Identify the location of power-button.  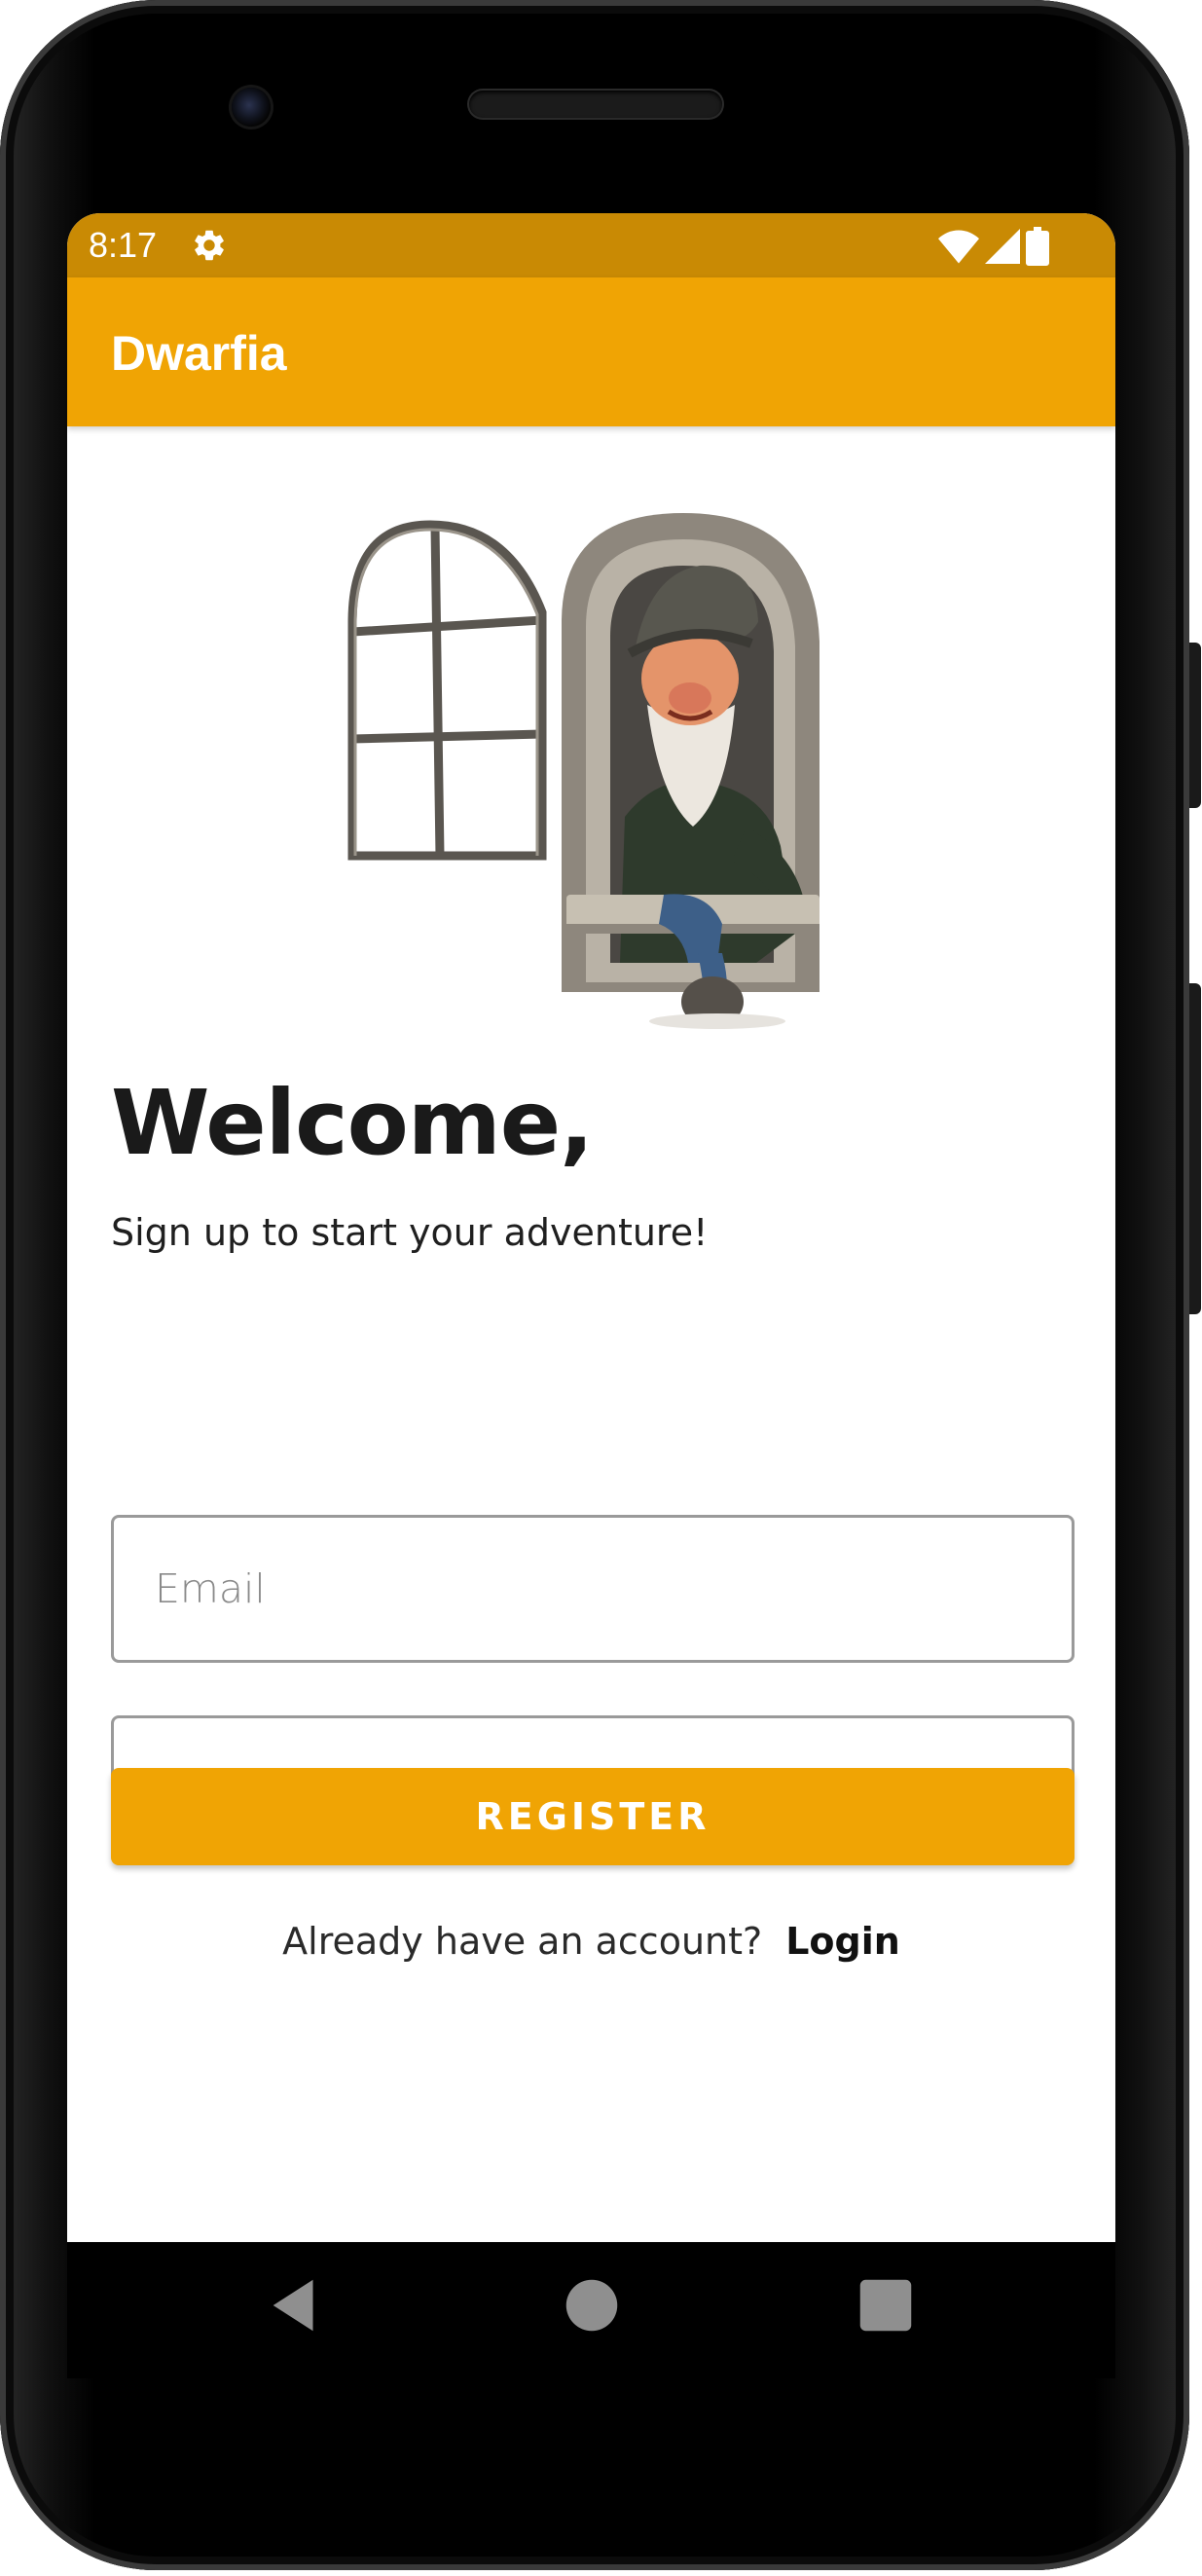
(1195, 1148).